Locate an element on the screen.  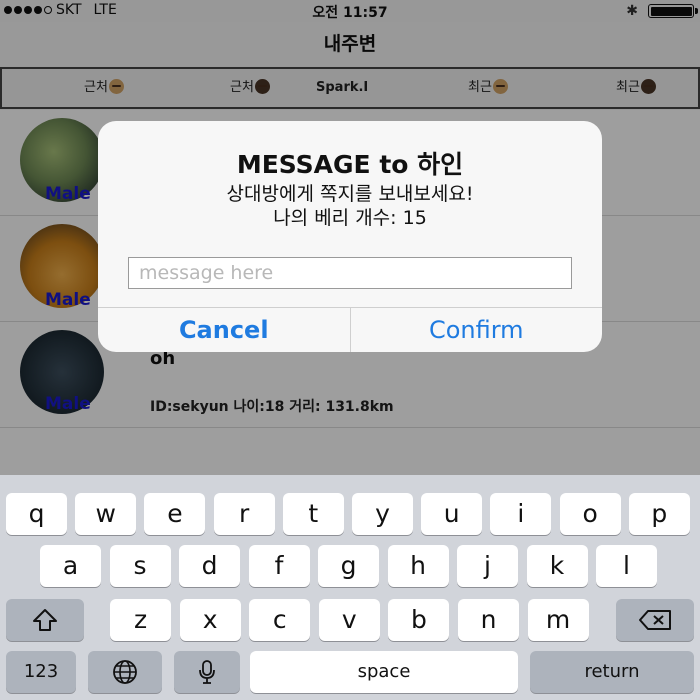
dialog-buttons: Cancel Confirm is located at coordinates (350, 329).